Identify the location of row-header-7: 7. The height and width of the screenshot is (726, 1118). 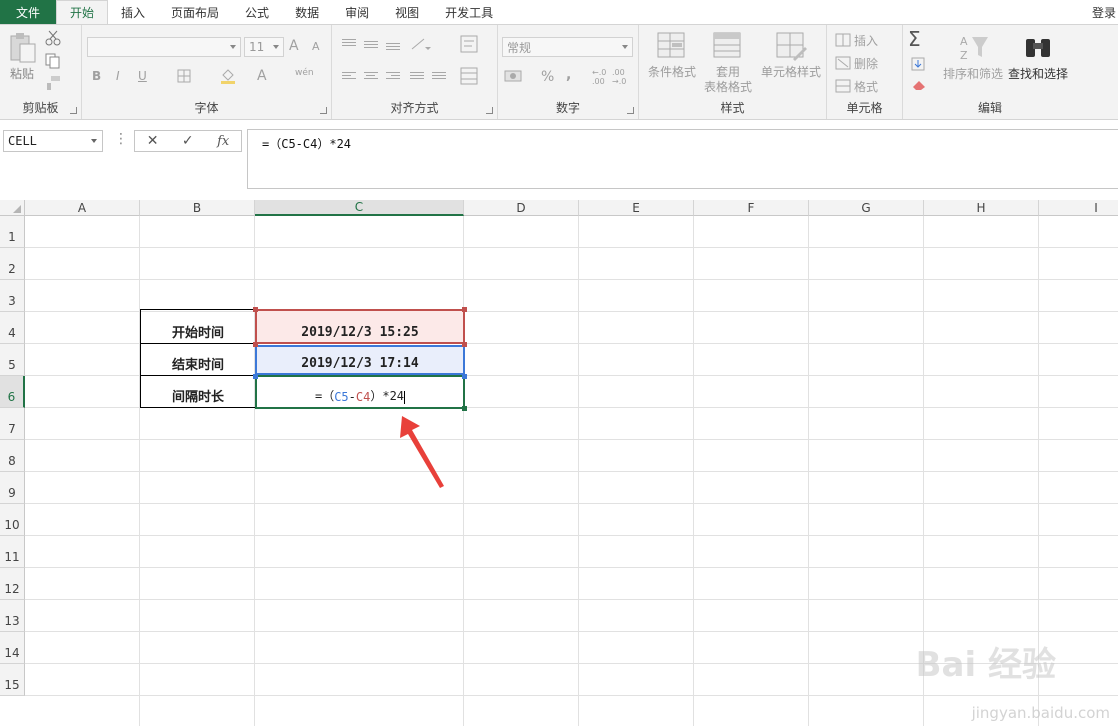
(12, 424).